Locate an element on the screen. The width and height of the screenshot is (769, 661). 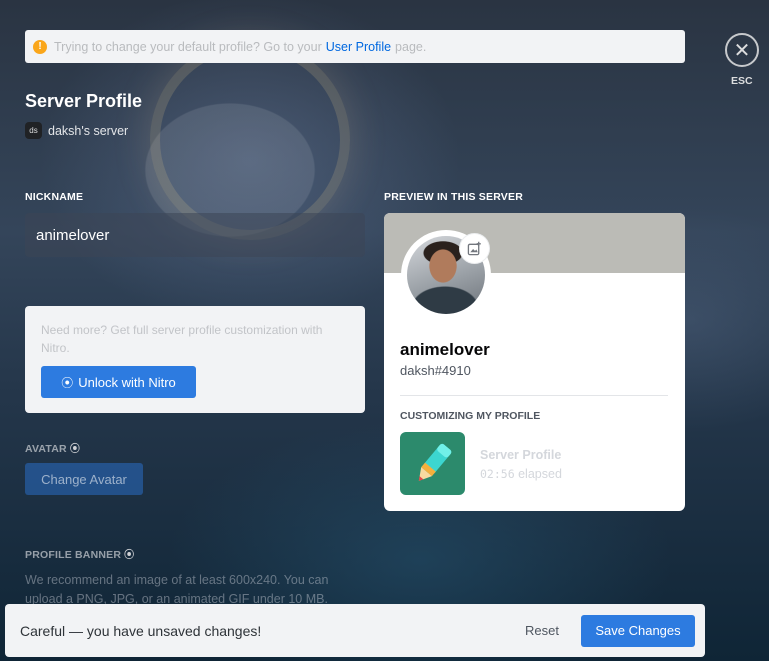
page-title: Server Profile is located at coordinates (84, 101).